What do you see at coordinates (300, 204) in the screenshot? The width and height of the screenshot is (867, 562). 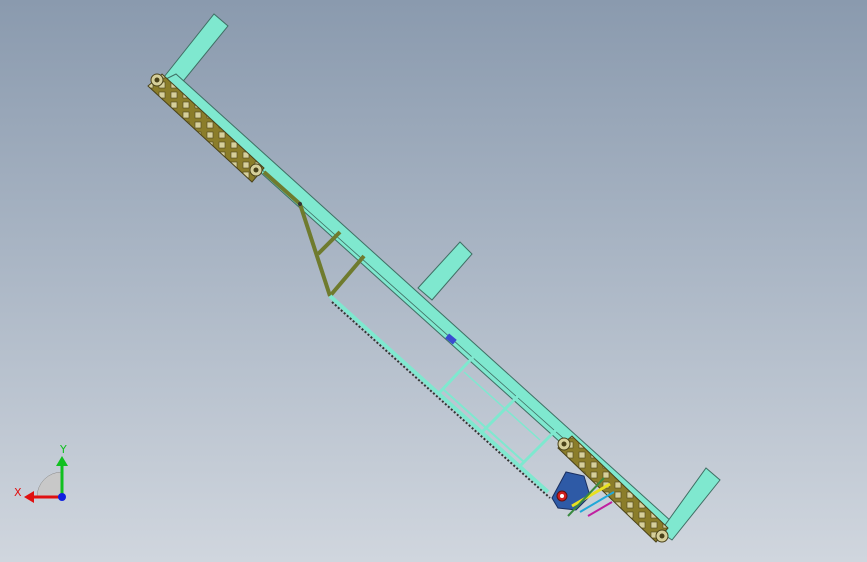 I see `pivot-point` at bounding box center [300, 204].